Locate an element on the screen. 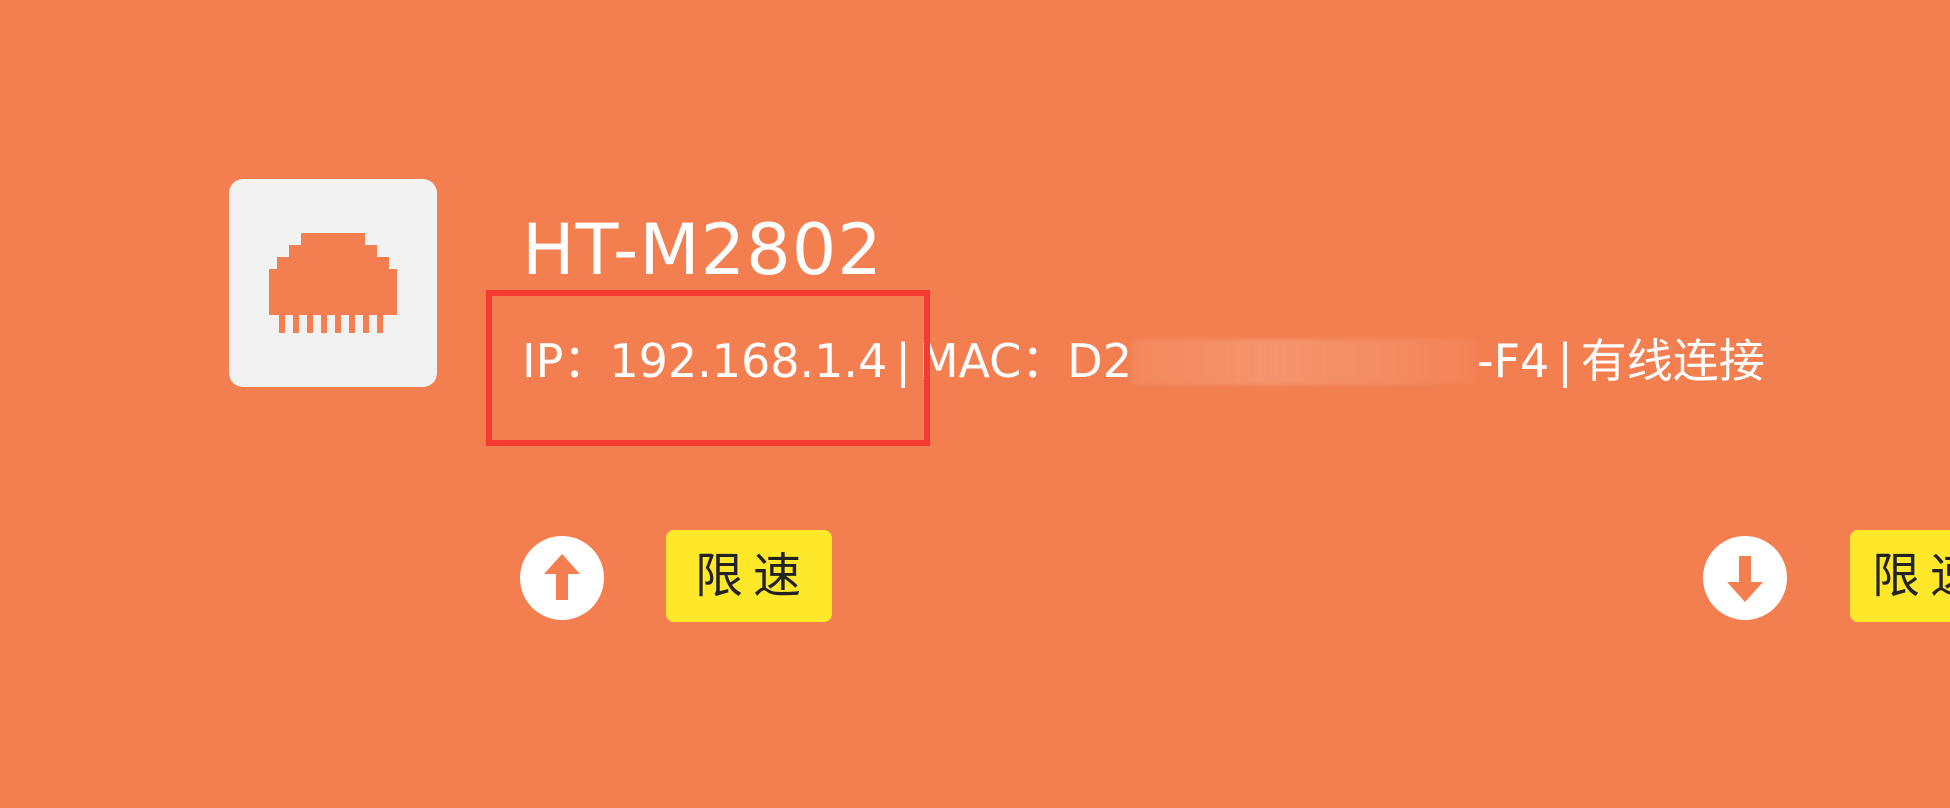  rate-limit-row: 限速 限速 is located at coordinates (975, 580).